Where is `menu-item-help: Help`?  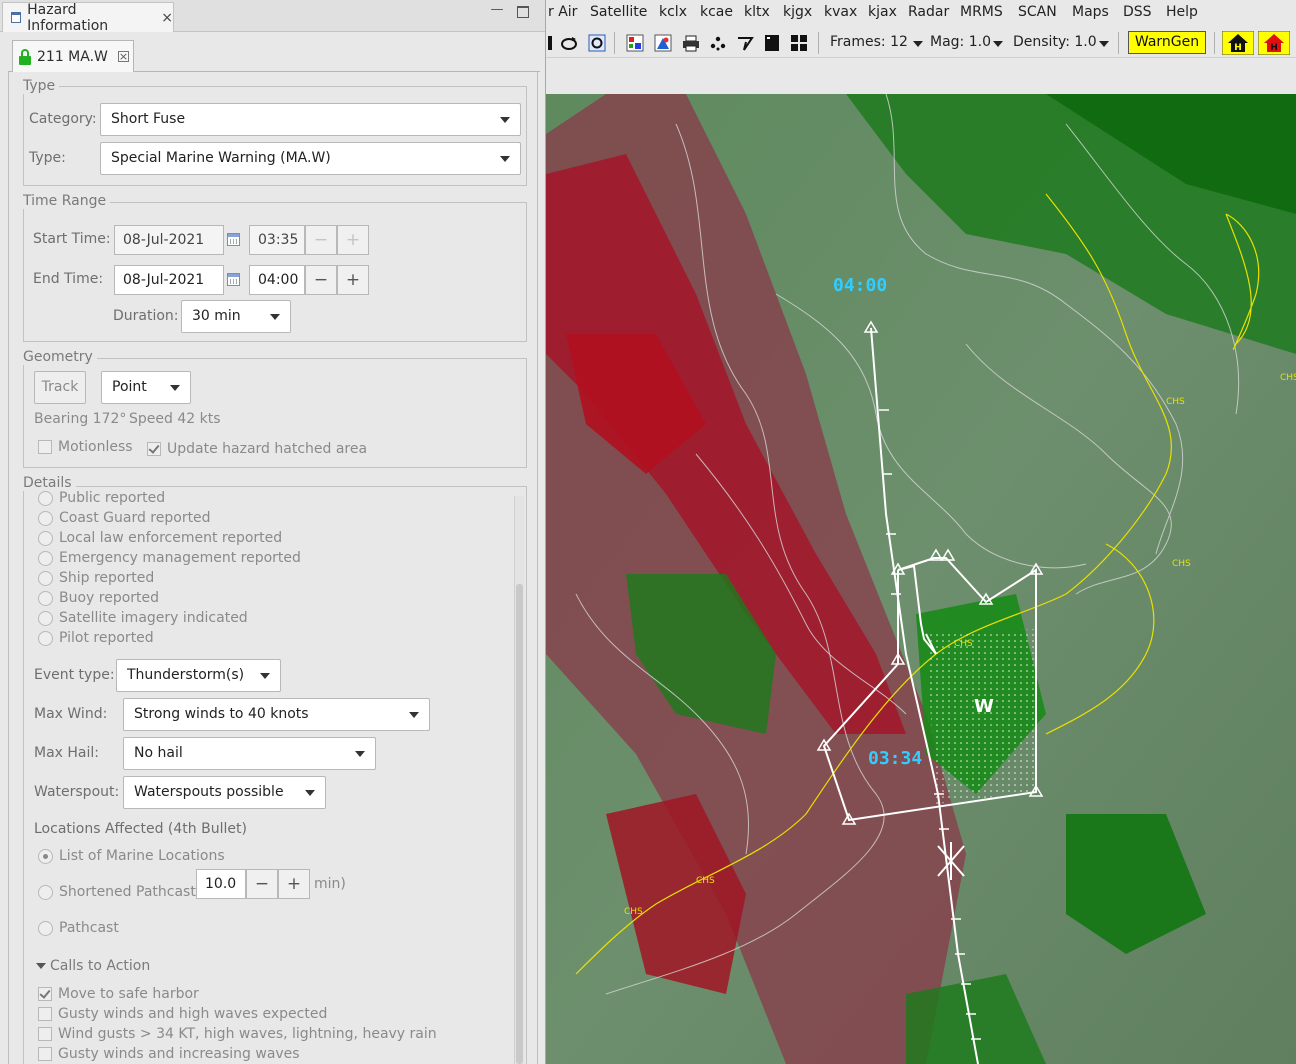
menu-item-help: Help is located at coordinates (1182, 12).